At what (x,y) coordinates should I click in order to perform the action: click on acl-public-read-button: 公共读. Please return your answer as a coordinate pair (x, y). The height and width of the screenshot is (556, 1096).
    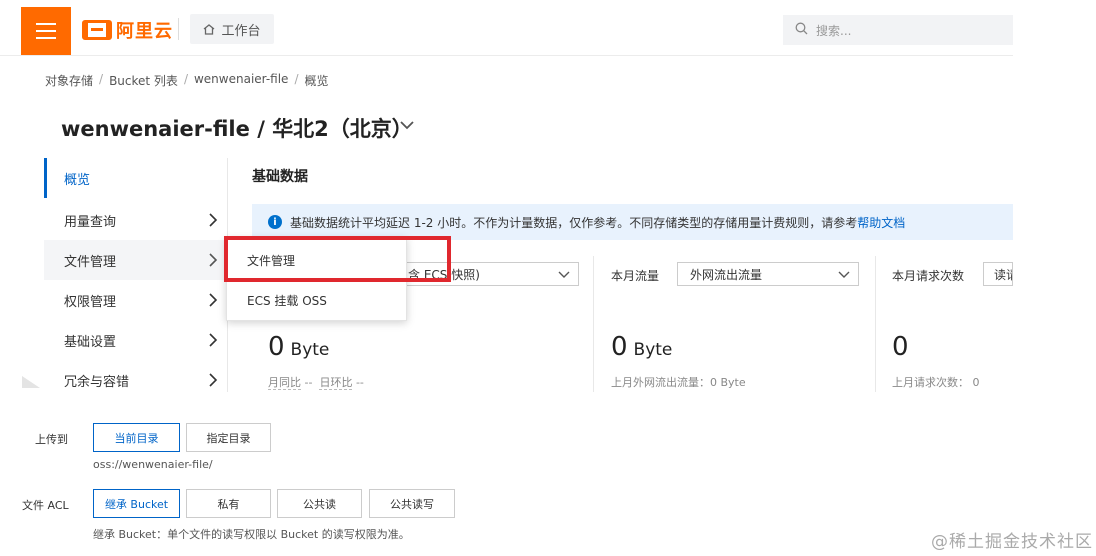
    Looking at the image, I should click on (319, 503).